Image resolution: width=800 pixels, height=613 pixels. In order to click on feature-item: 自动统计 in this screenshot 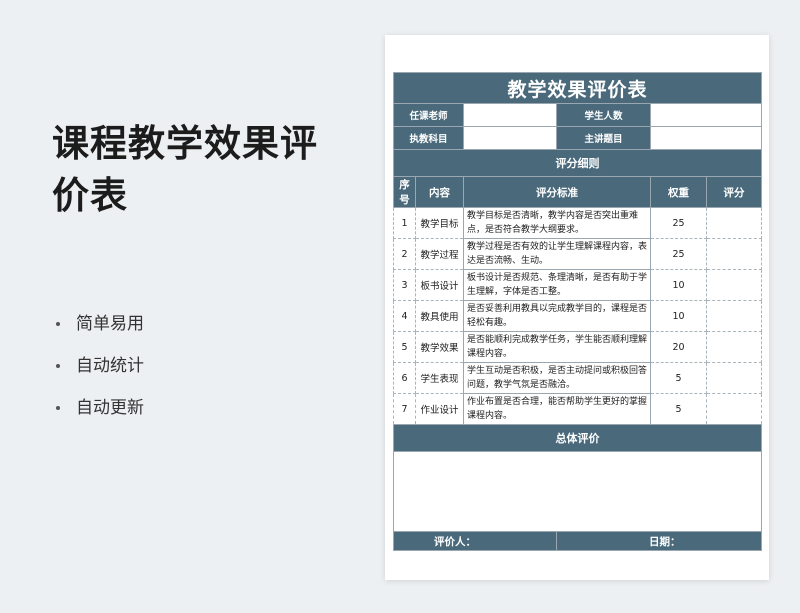, I will do `click(99, 375)`.